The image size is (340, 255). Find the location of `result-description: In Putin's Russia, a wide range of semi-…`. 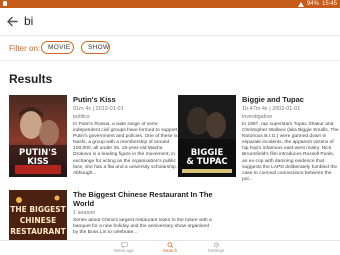

result-description: In Putin's Russia, a wide range of semi-… is located at coordinates (125, 149).